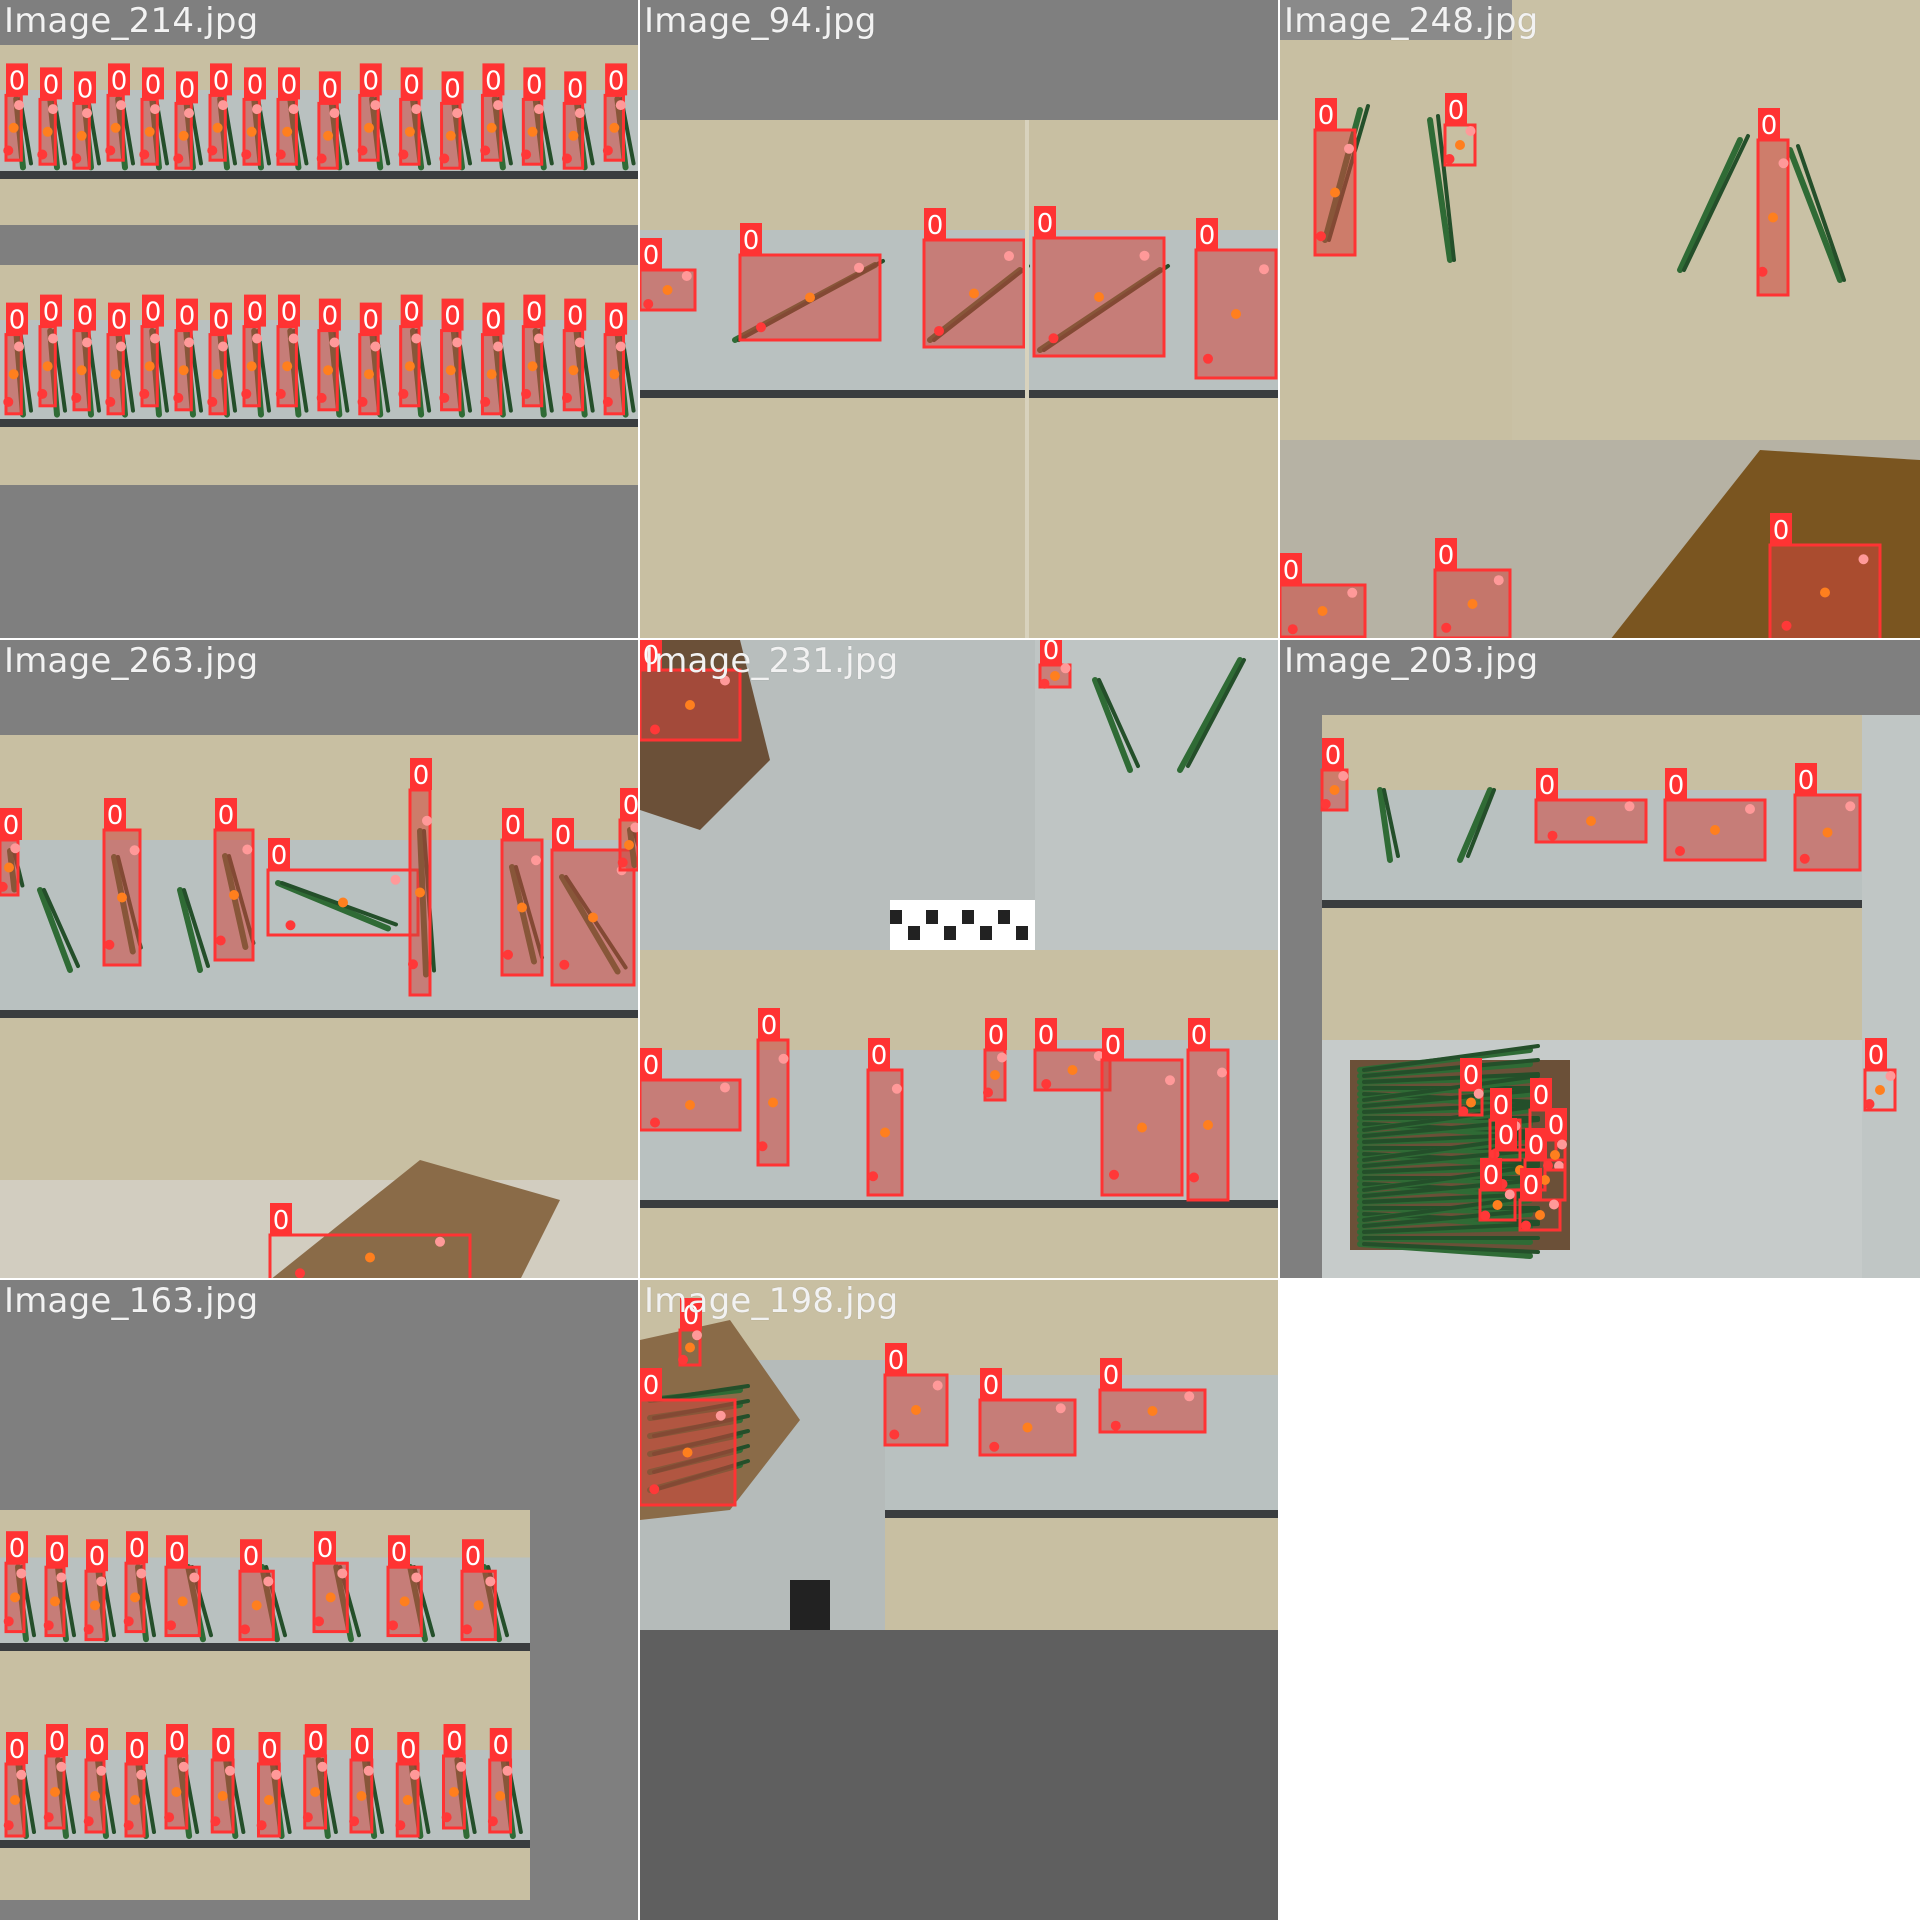  I want to click on calibration-square, so click(1004, 917).